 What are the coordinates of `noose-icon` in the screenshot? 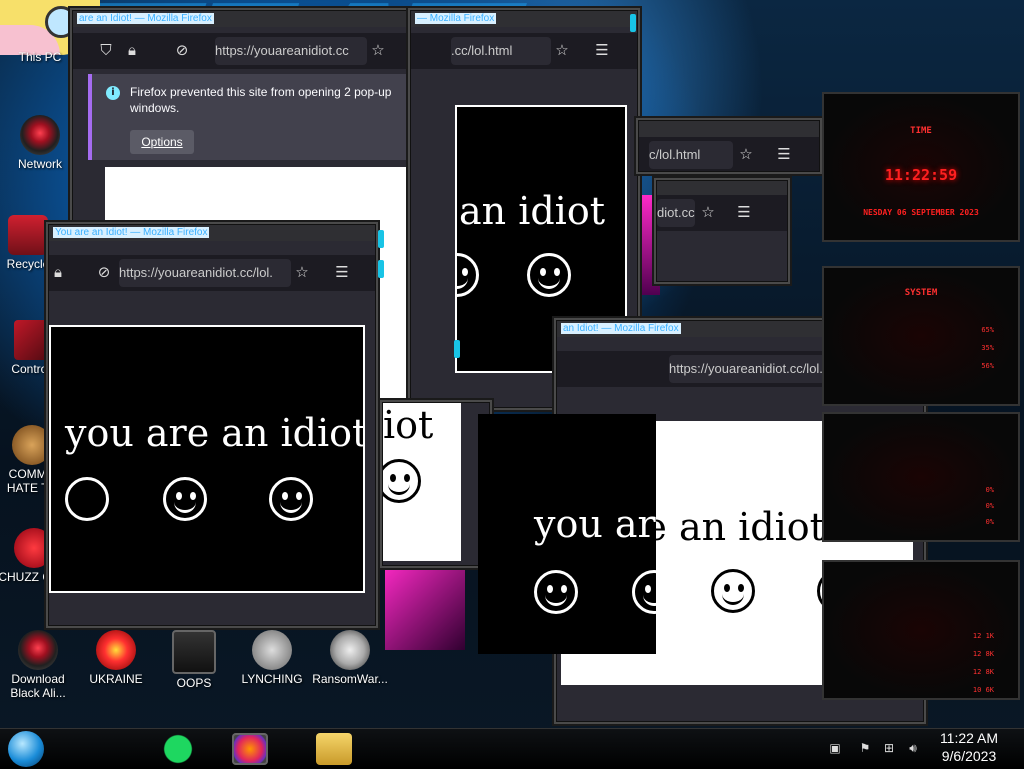 It's located at (272, 650).